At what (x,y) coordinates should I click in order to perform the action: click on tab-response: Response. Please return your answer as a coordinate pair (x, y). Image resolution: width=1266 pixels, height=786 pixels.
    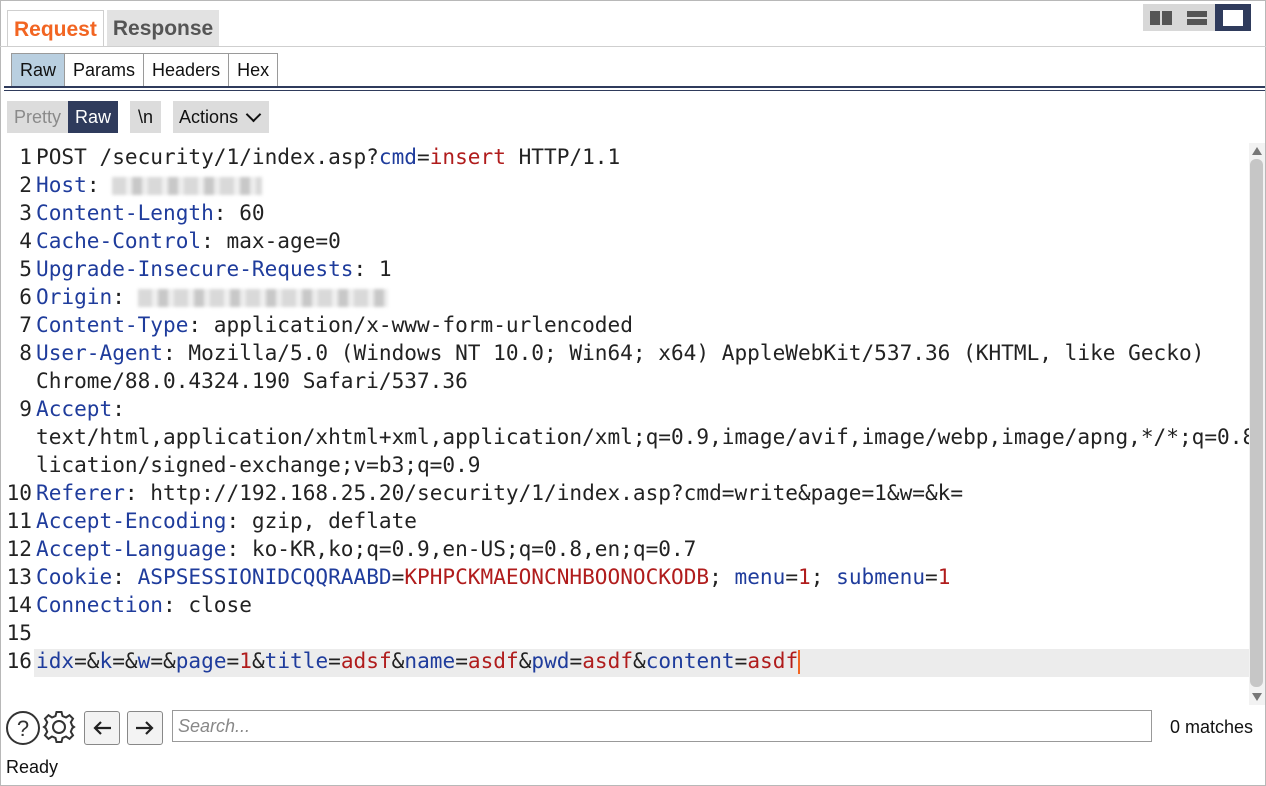
    Looking at the image, I should click on (163, 28).